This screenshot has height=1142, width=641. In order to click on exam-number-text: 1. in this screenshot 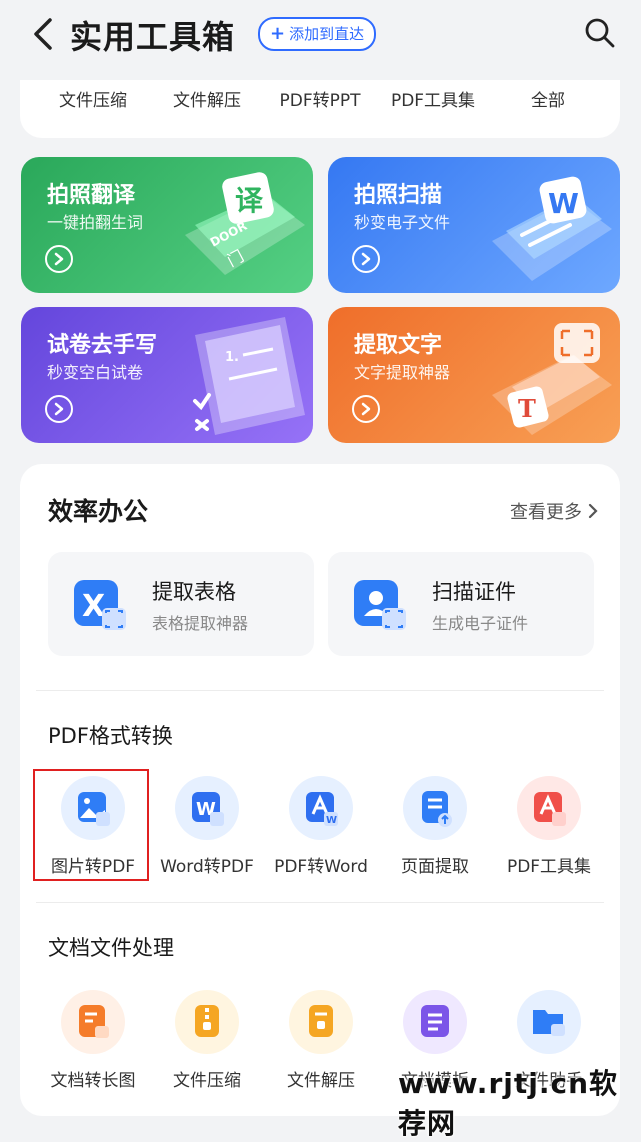, I will do `click(232, 357)`.